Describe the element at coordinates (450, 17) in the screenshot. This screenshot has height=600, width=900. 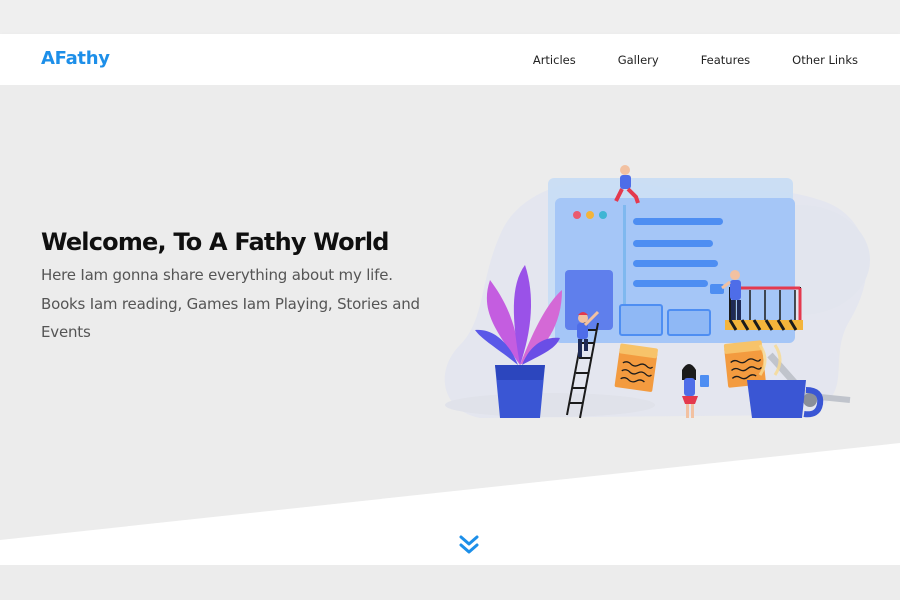
I see `top-strip` at that location.